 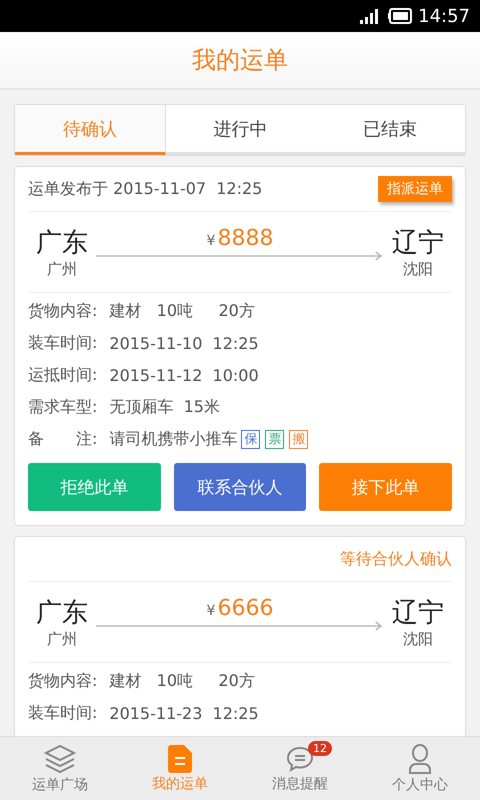 I want to click on nav-tab: 我的运单, so click(x=180, y=768).